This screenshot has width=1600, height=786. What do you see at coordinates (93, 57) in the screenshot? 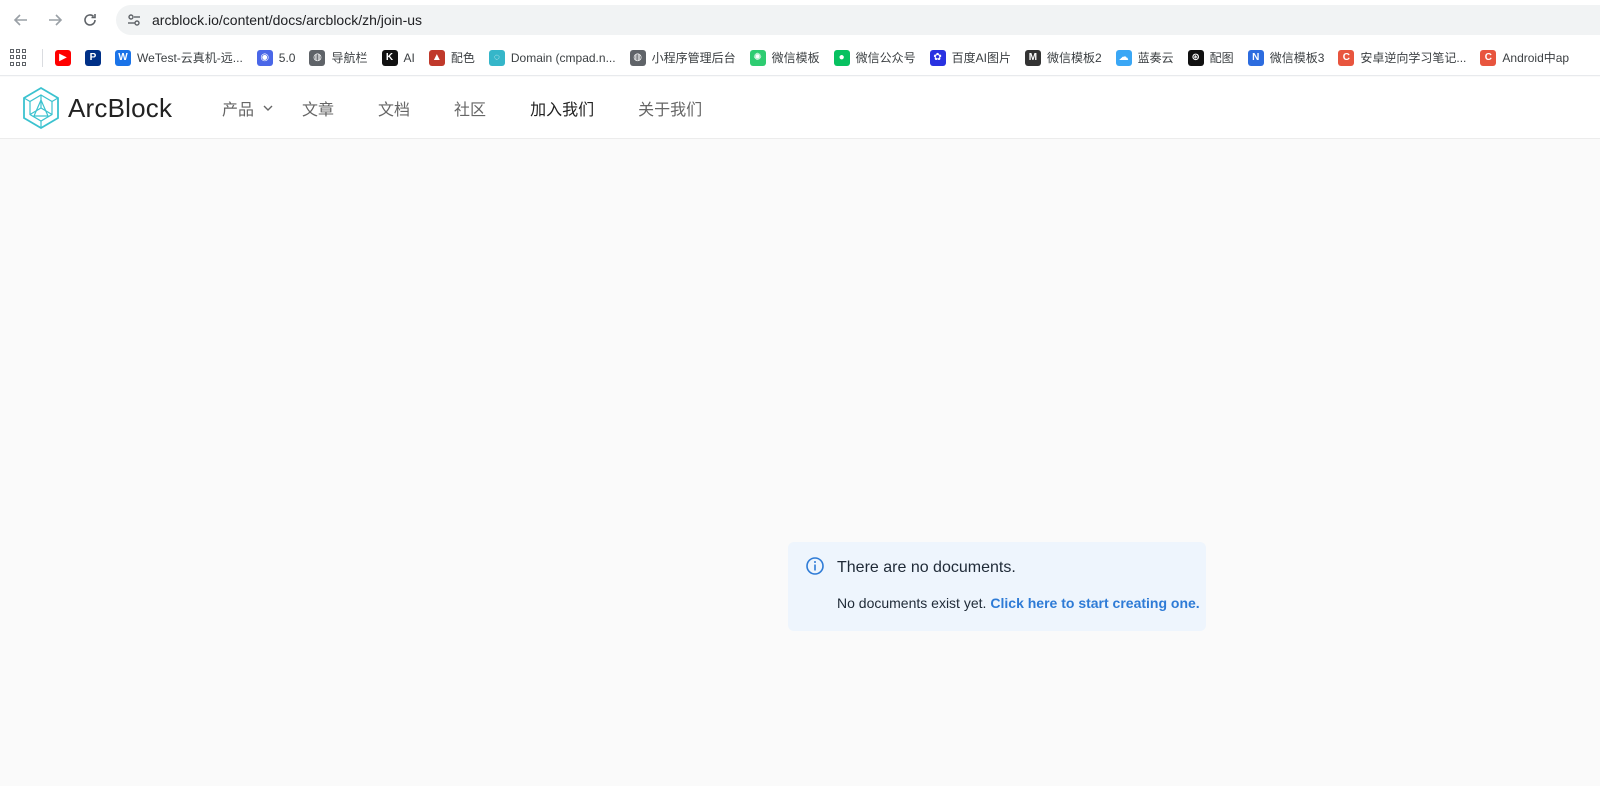
I see `paypal-icon: P` at bounding box center [93, 57].